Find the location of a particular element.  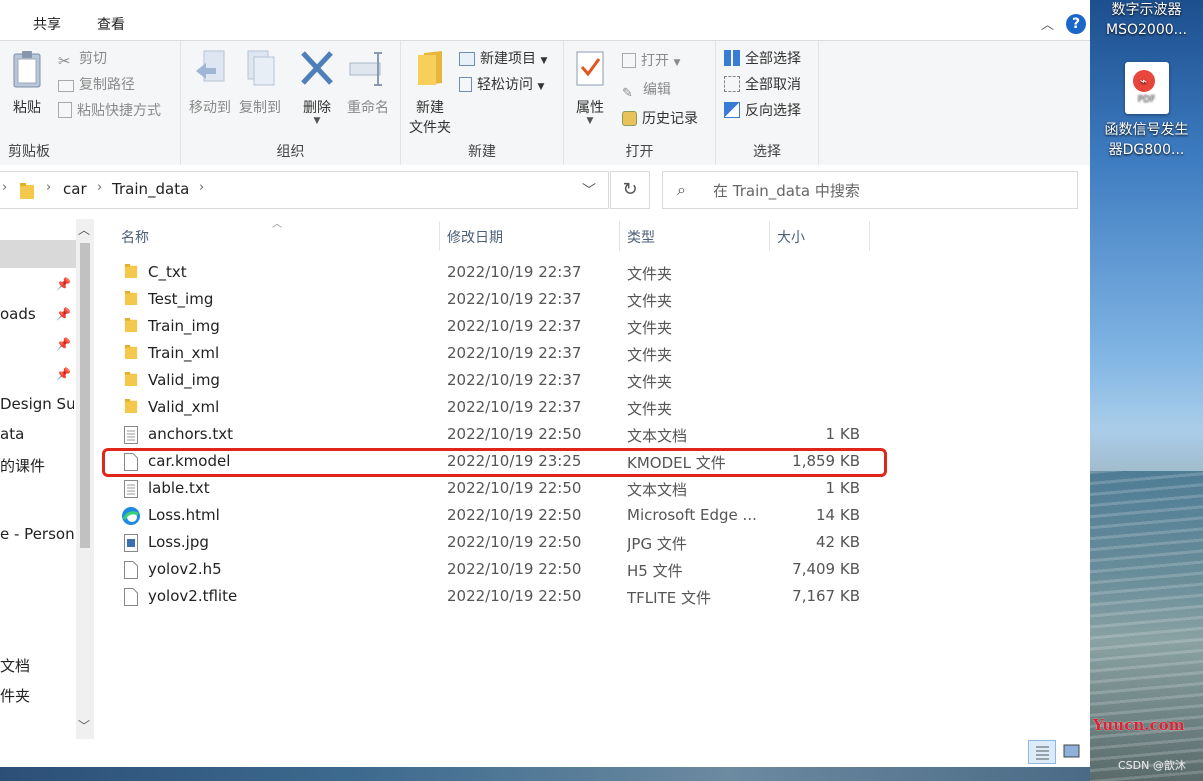

nav-selected-item is located at coordinates (38, 254).